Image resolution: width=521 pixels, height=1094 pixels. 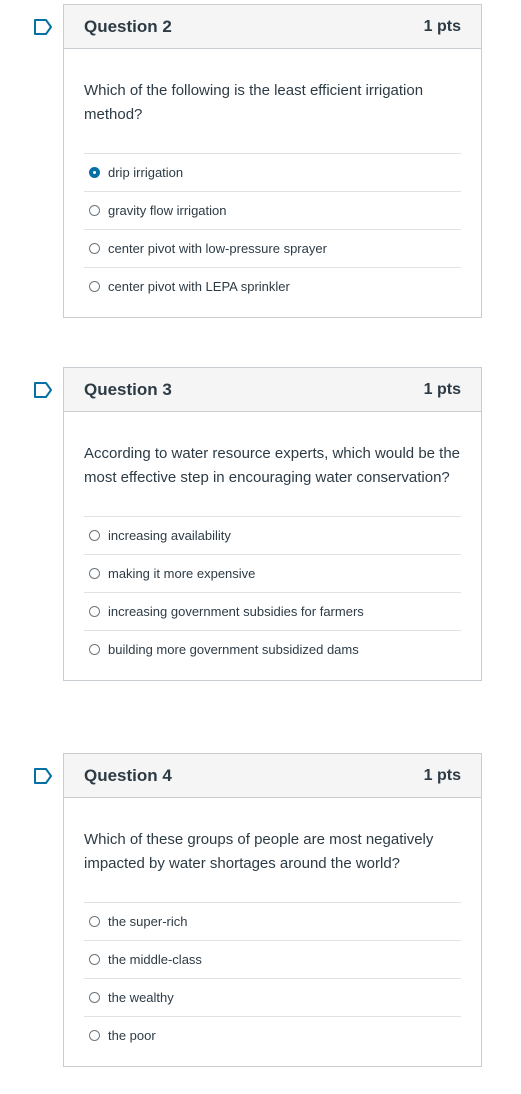 What do you see at coordinates (128, 26) in the screenshot?
I see `question-title: Question 2` at bounding box center [128, 26].